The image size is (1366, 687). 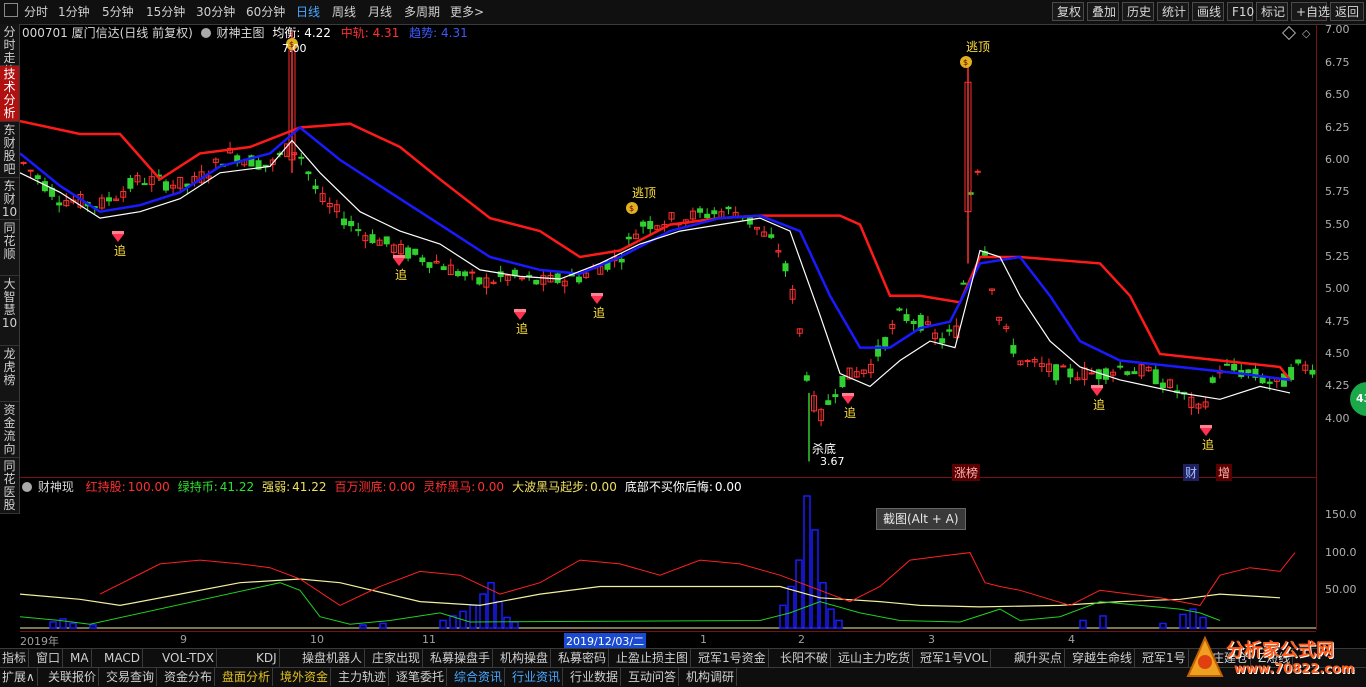 What do you see at coordinates (267, 658) in the screenshot?
I see `bot1-tab-5: KDJ` at bounding box center [267, 658].